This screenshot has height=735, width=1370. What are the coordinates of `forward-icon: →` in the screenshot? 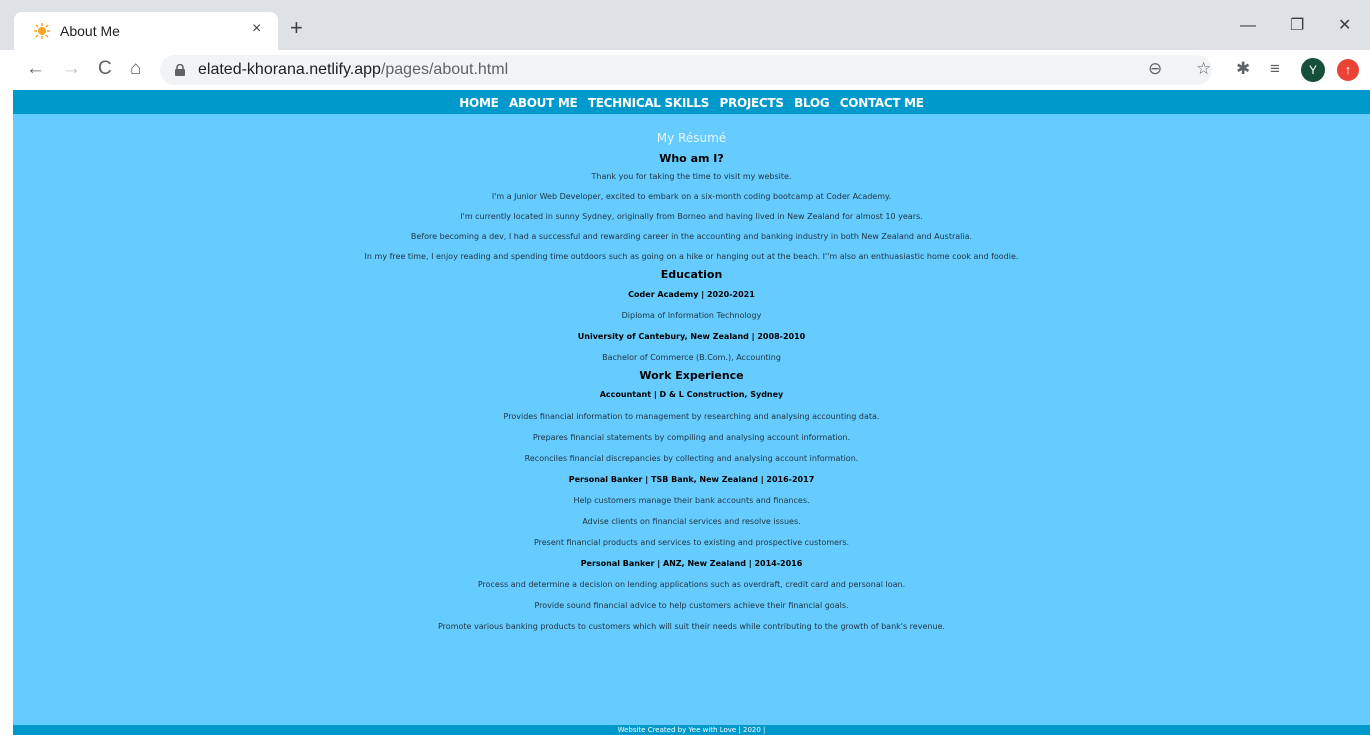 It's located at (71, 69).